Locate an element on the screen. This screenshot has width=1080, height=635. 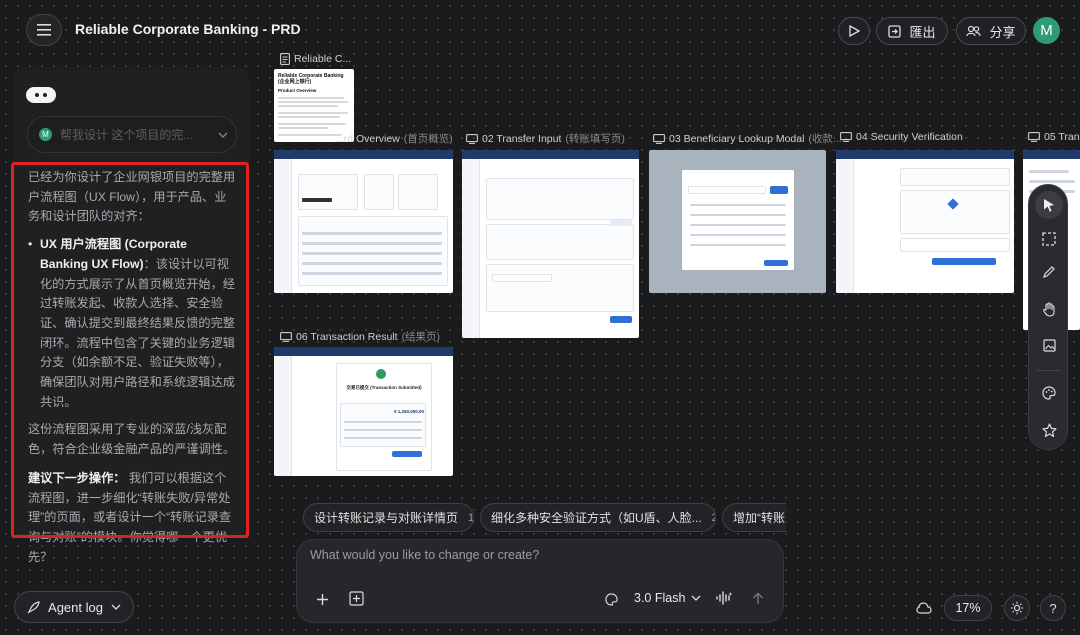
zoom-level: 17% is located at coordinates (968, 608).